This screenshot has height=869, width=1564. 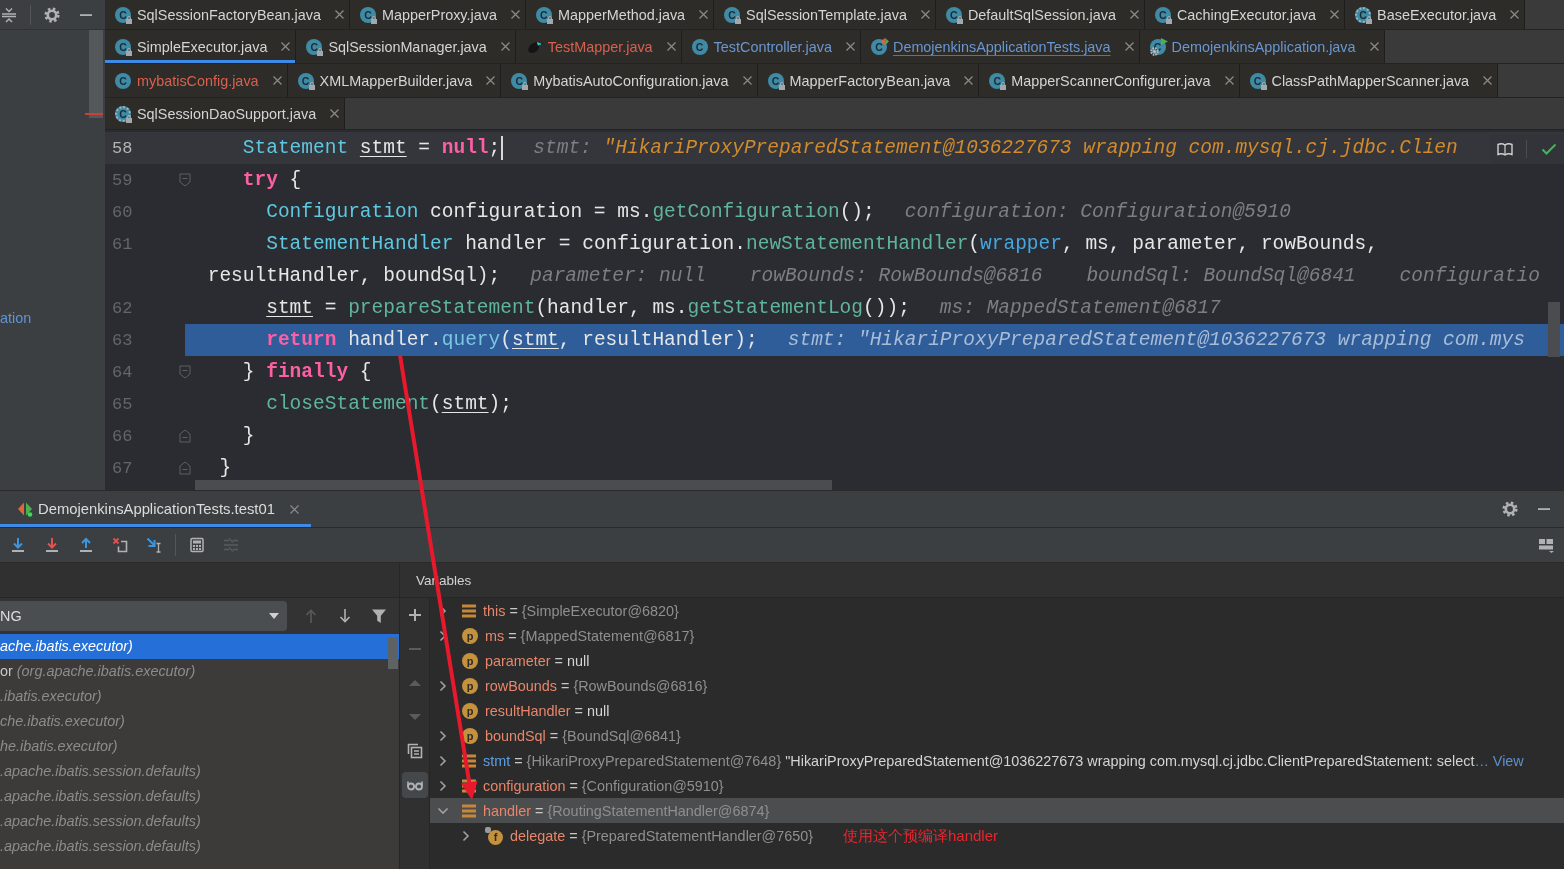 I want to click on editor-tab: C BaseExecutor.java, so click(x=1435, y=14).